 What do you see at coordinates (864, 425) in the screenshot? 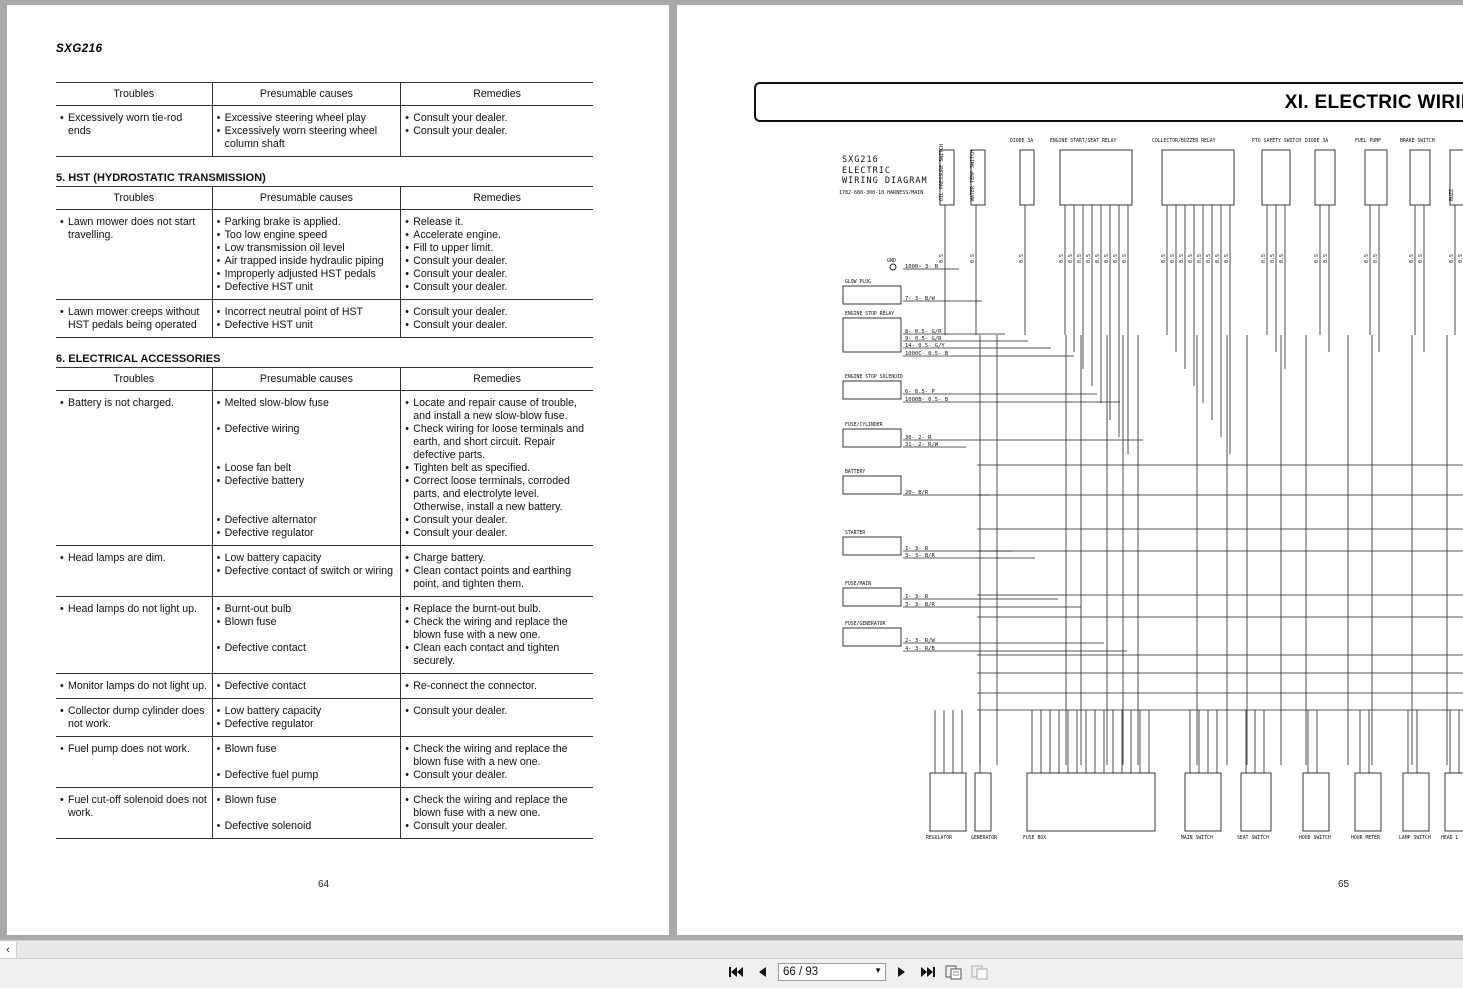
I see `component-label-left: FUSE/CYLINDER` at bounding box center [864, 425].